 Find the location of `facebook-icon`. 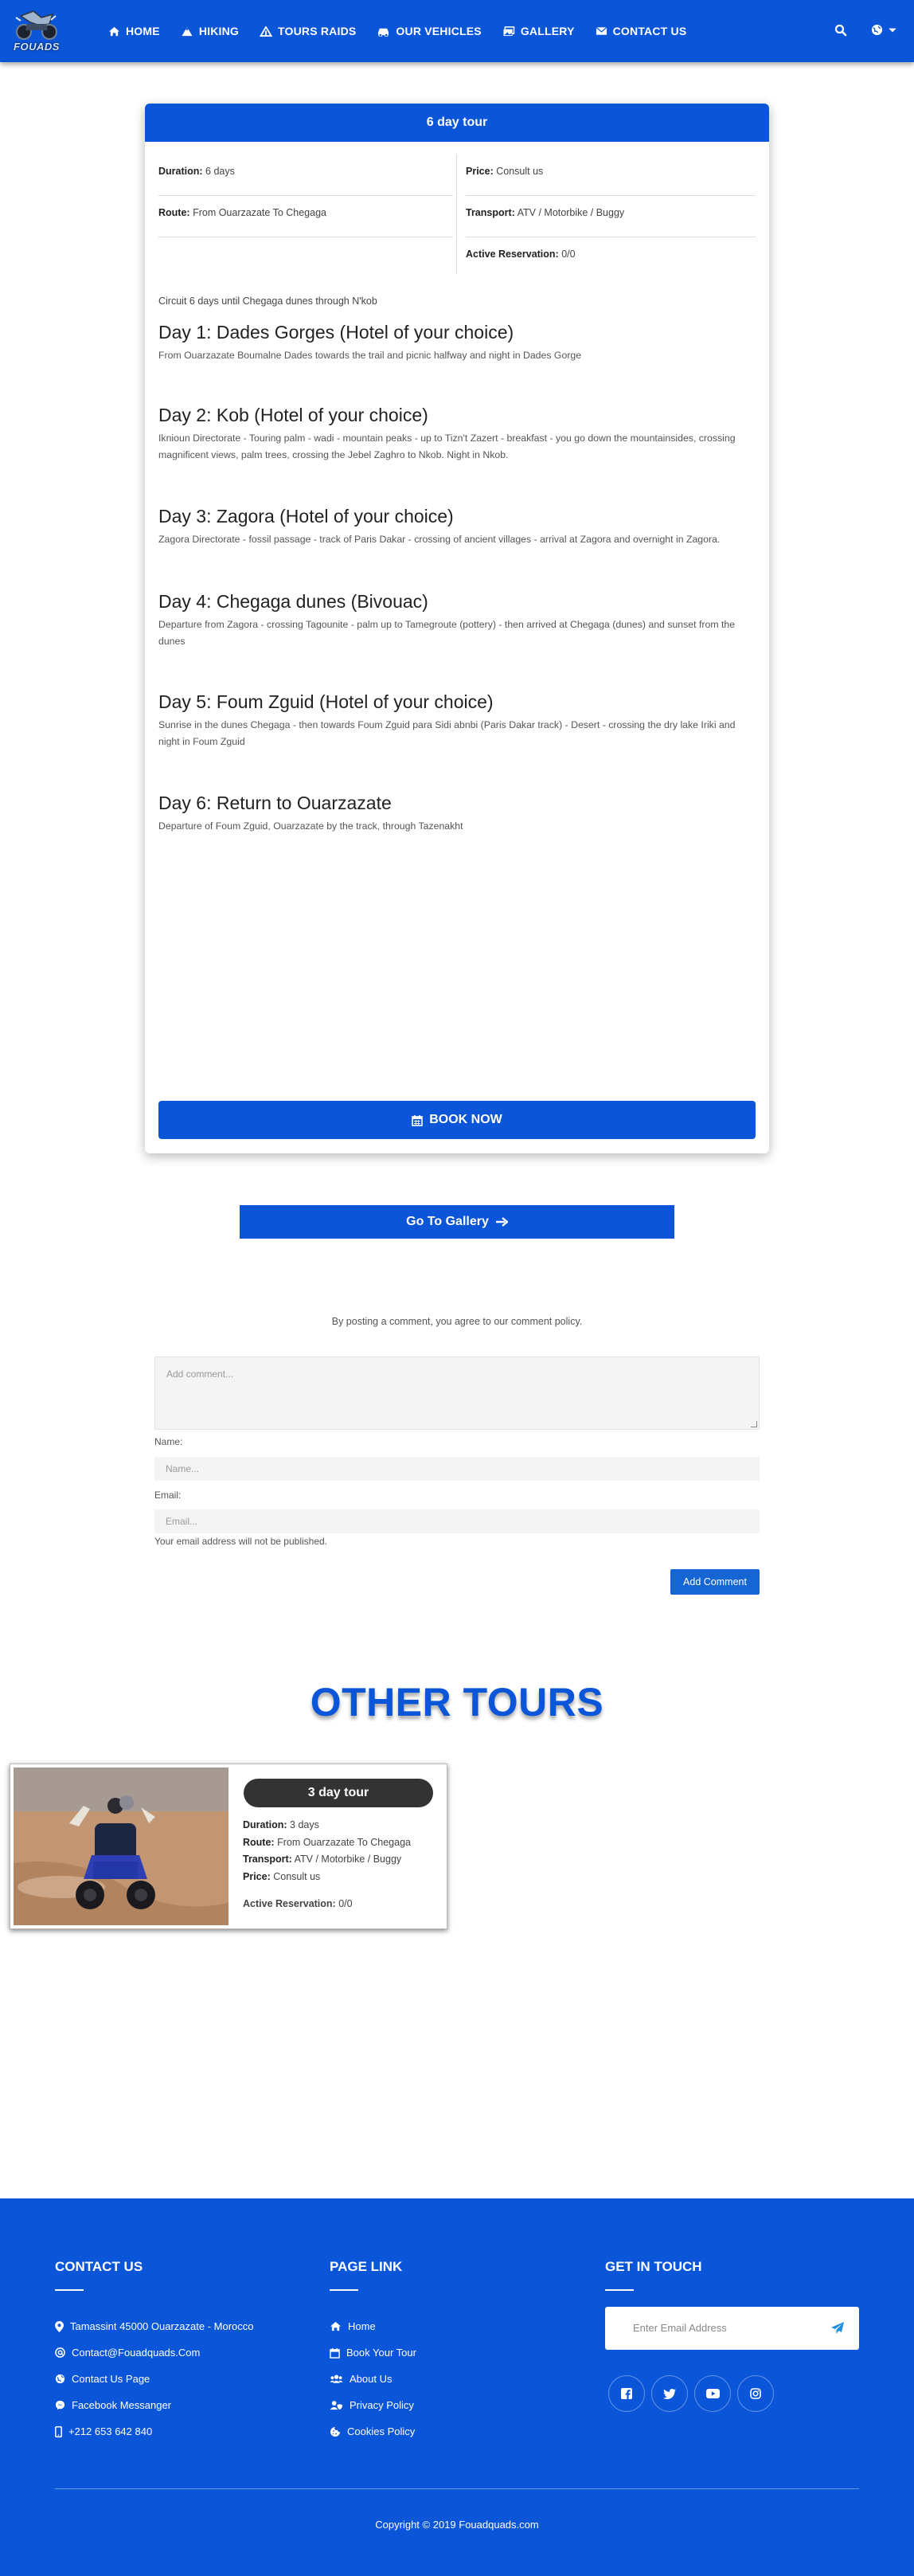

facebook-icon is located at coordinates (626, 2393).